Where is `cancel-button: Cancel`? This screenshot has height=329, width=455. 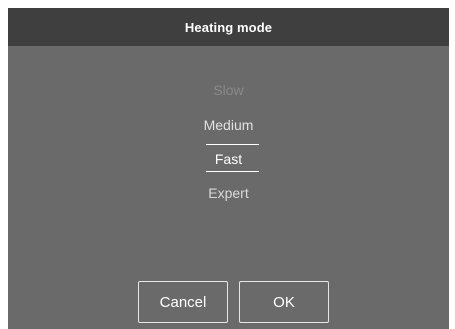
cancel-button: Cancel is located at coordinates (183, 302).